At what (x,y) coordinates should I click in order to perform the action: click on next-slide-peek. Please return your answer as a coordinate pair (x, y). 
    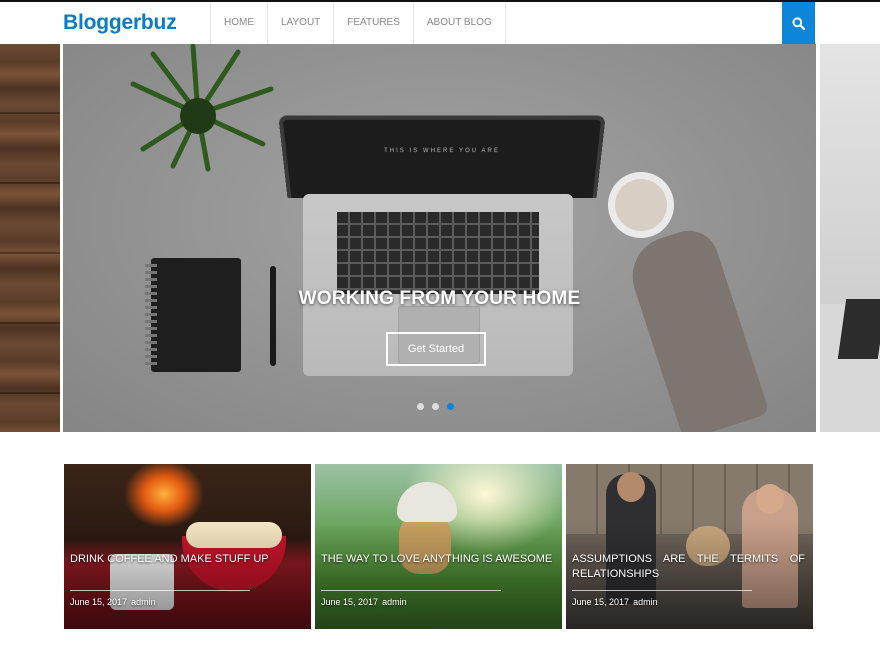
    Looking at the image, I should click on (850, 238).